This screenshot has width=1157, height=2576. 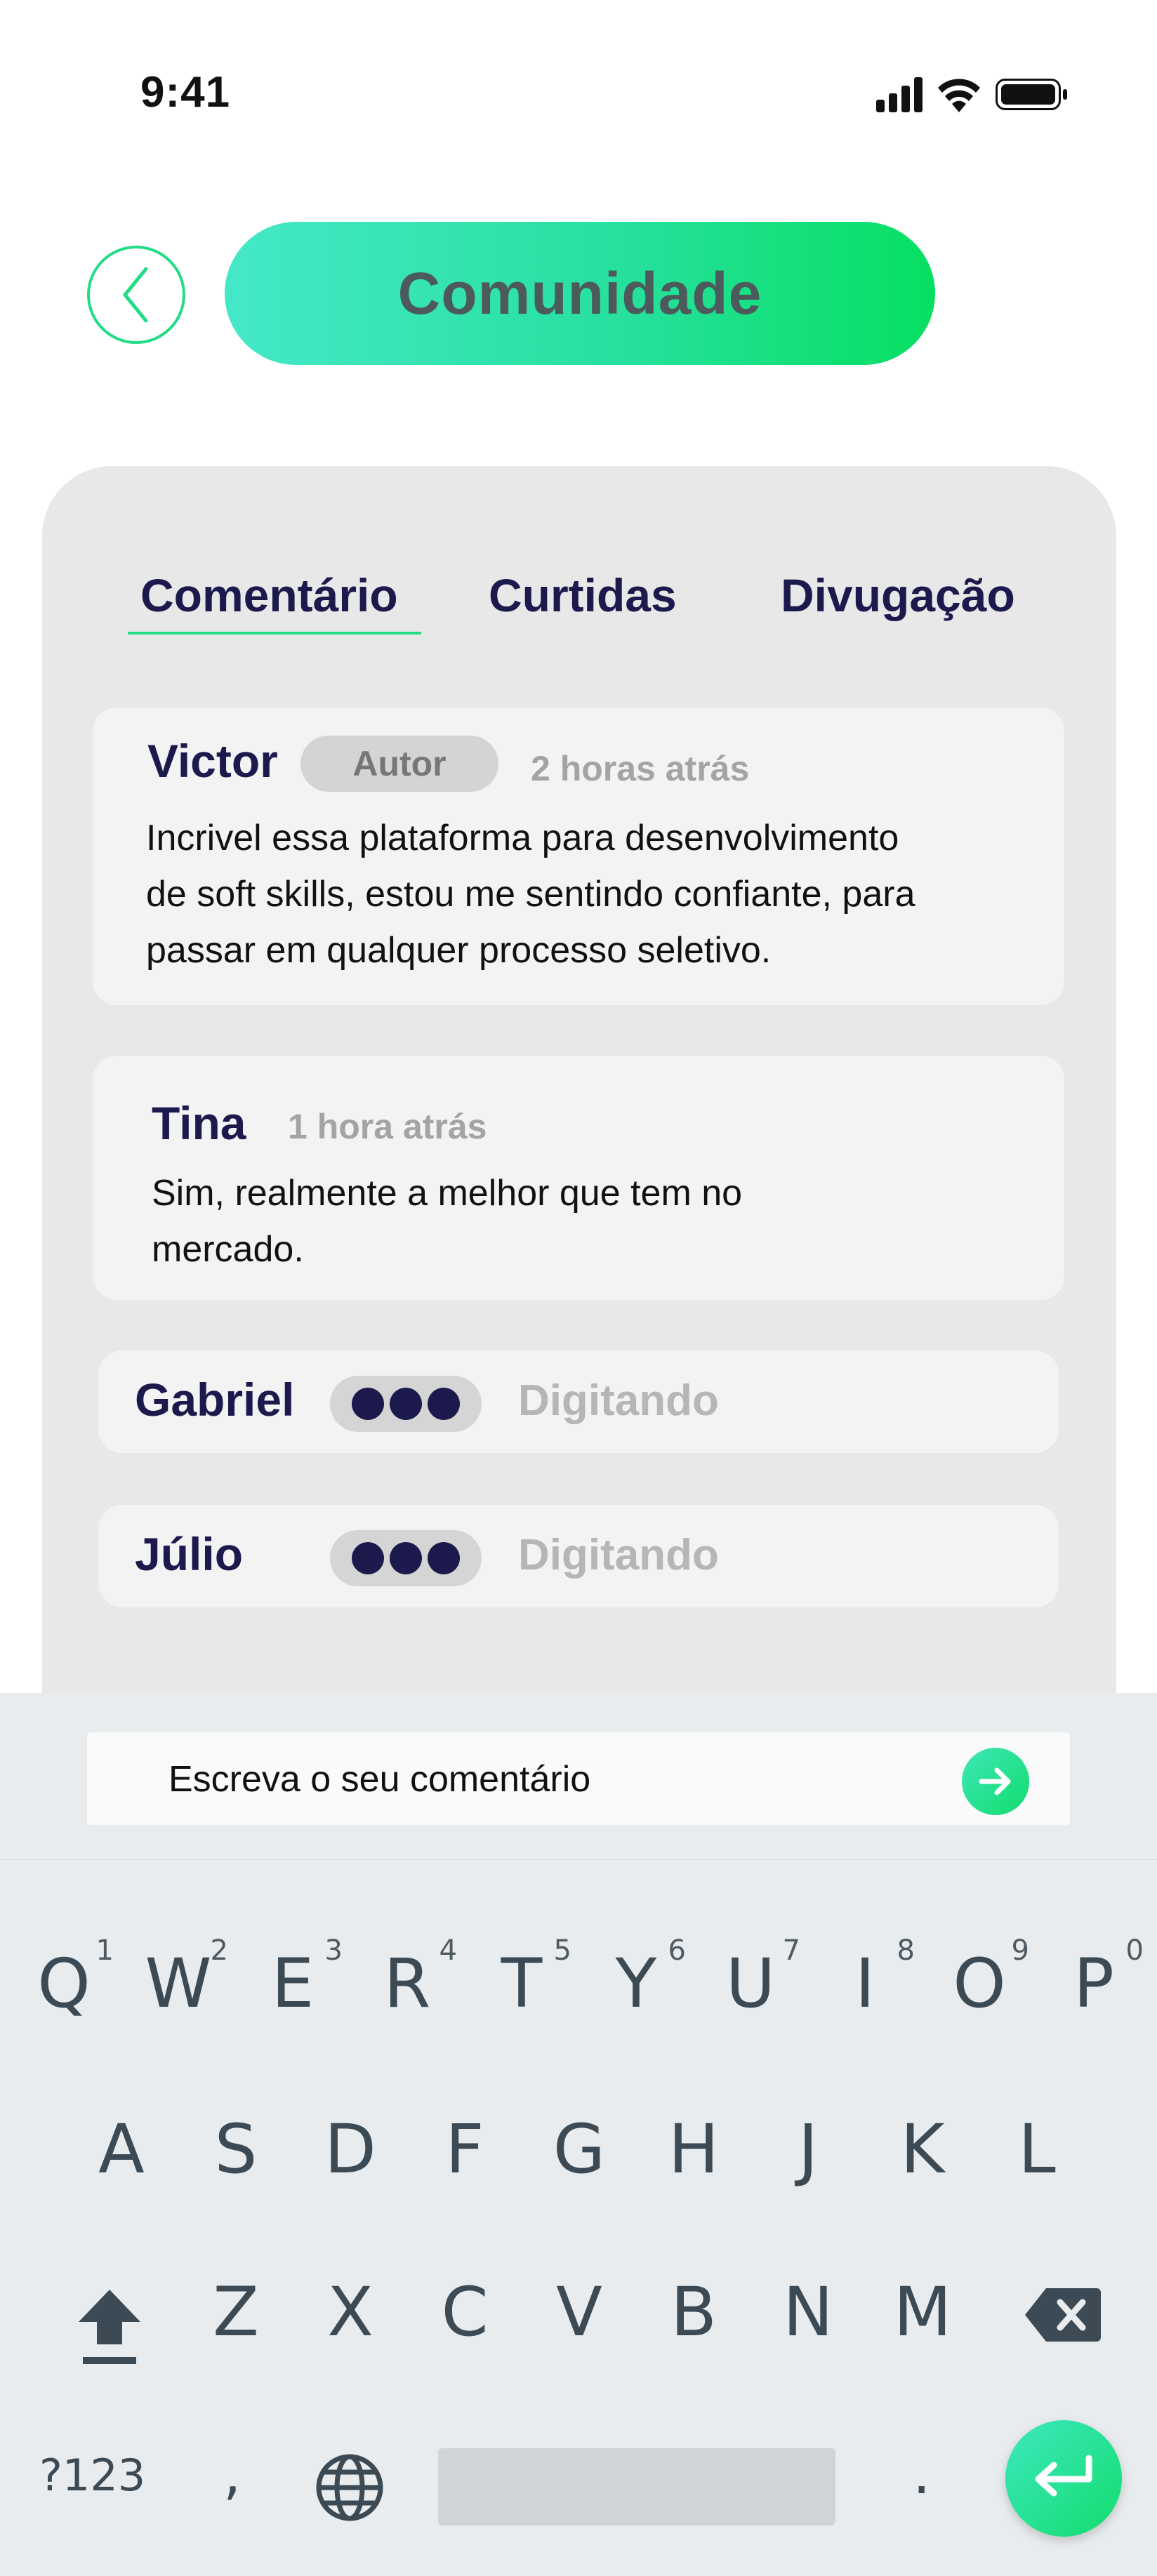 I want to click on signal-icon, so click(x=899, y=95).